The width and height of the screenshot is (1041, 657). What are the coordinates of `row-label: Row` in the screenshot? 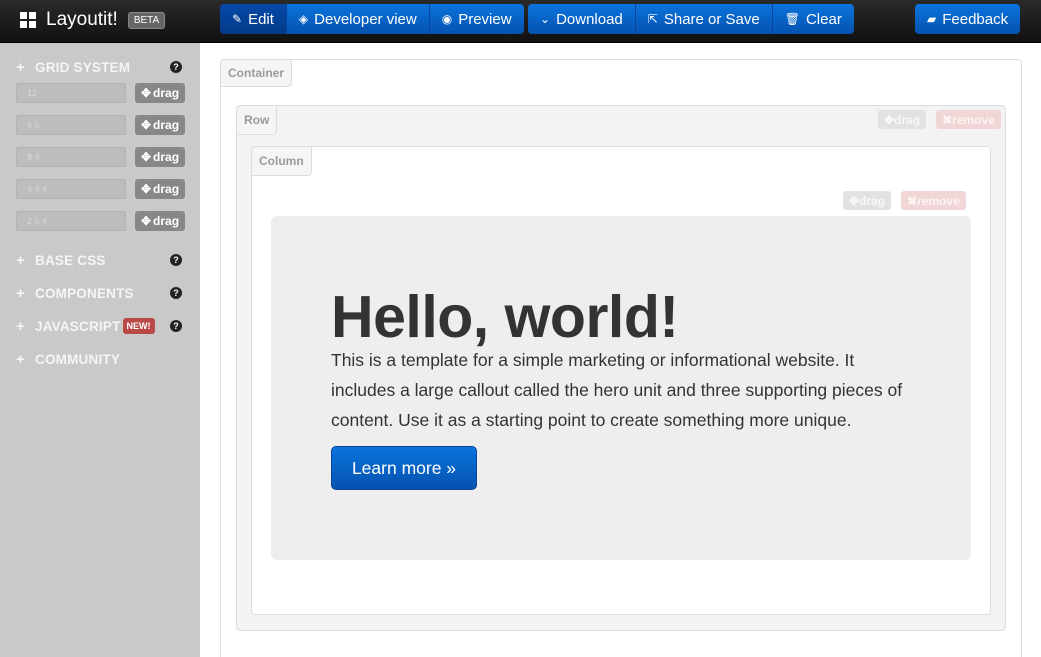 It's located at (257, 120).